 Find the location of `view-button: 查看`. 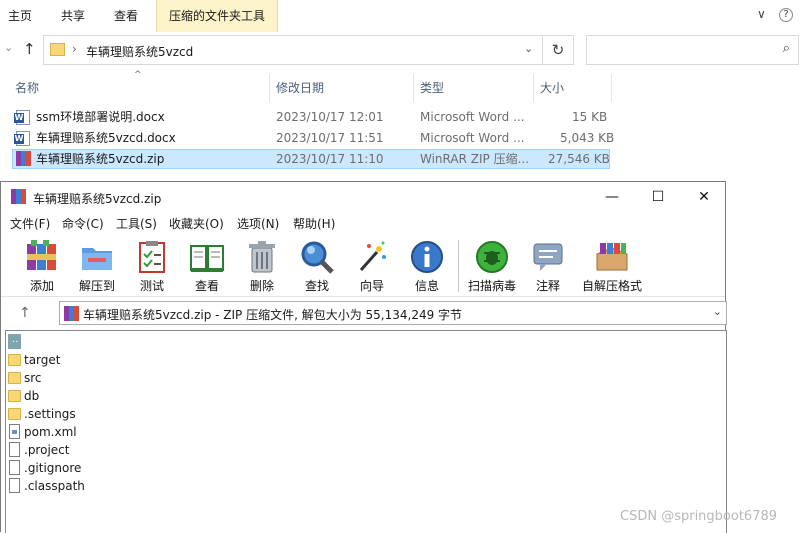

view-button: 查看 is located at coordinates (207, 265).